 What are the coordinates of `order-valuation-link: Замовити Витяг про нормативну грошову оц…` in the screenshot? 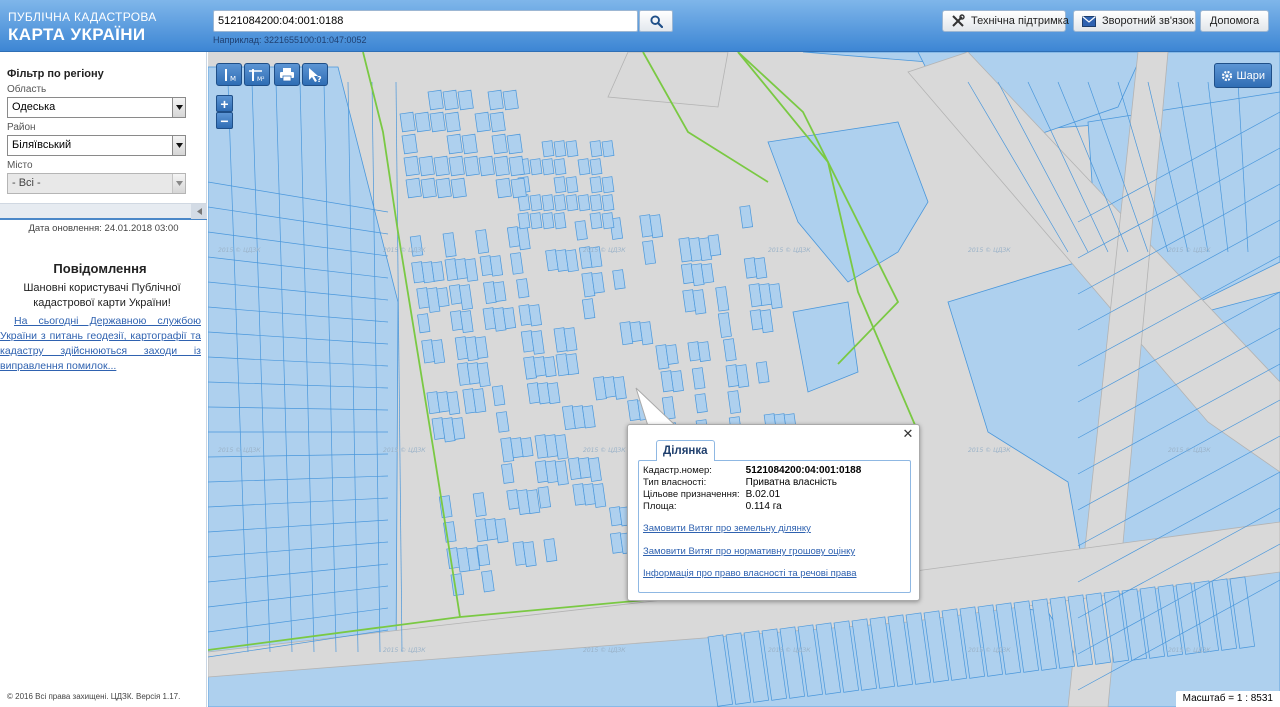 It's located at (749, 551).